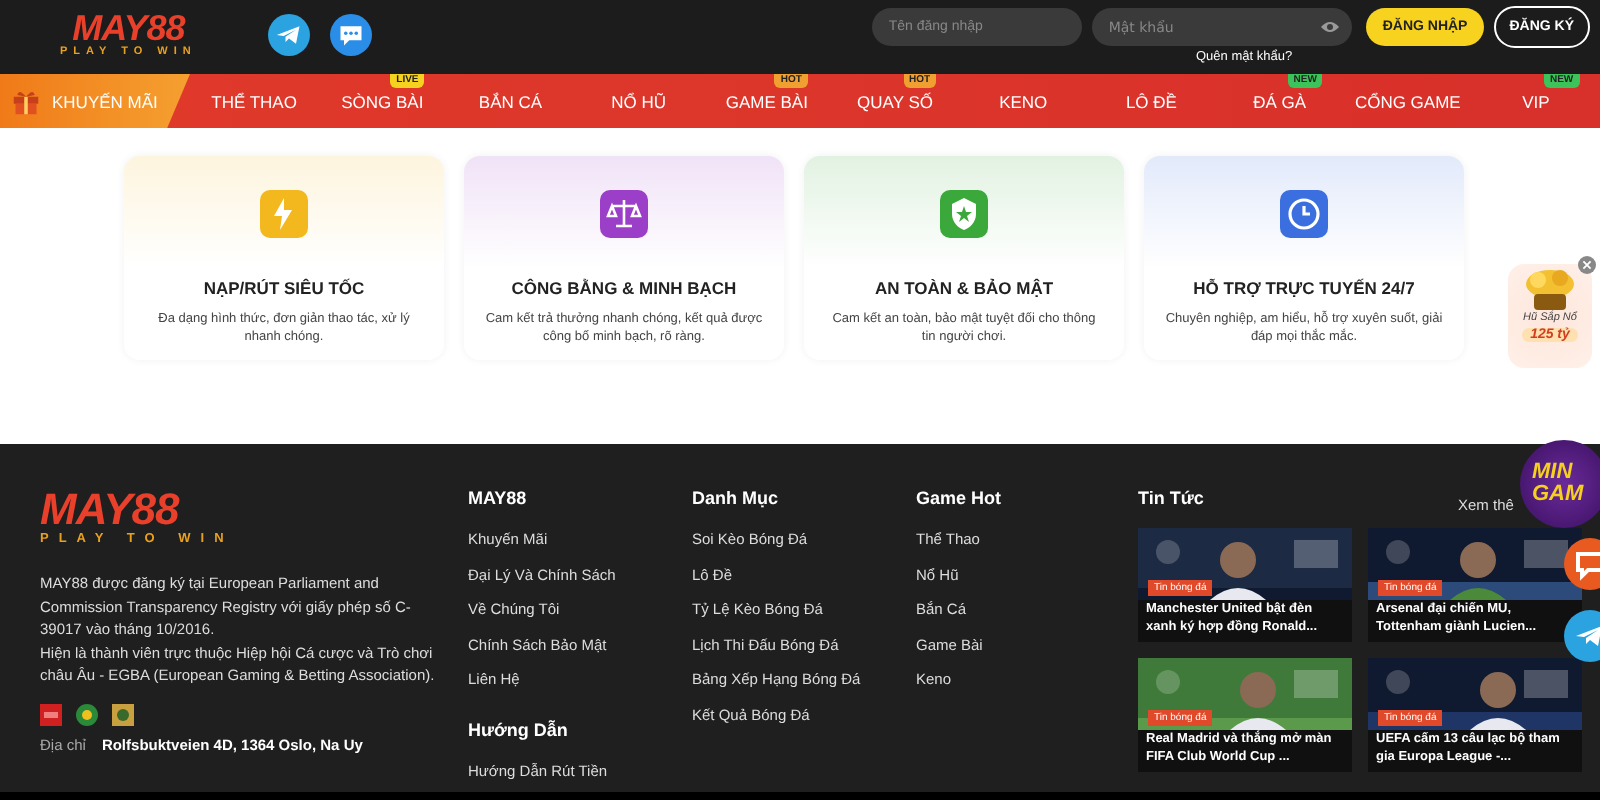  What do you see at coordinates (1587, 265) in the screenshot?
I see `close-icon` at bounding box center [1587, 265].